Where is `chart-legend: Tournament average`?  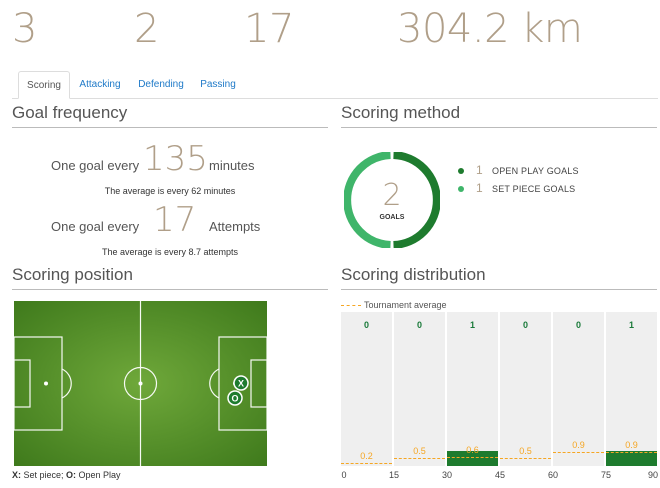
chart-legend: Tournament average is located at coordinates (394, 305).